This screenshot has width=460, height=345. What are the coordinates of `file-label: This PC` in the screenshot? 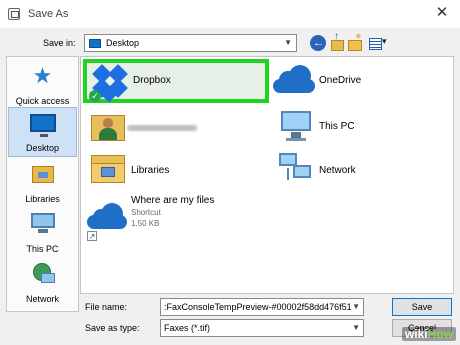 It's located at (337, 126).